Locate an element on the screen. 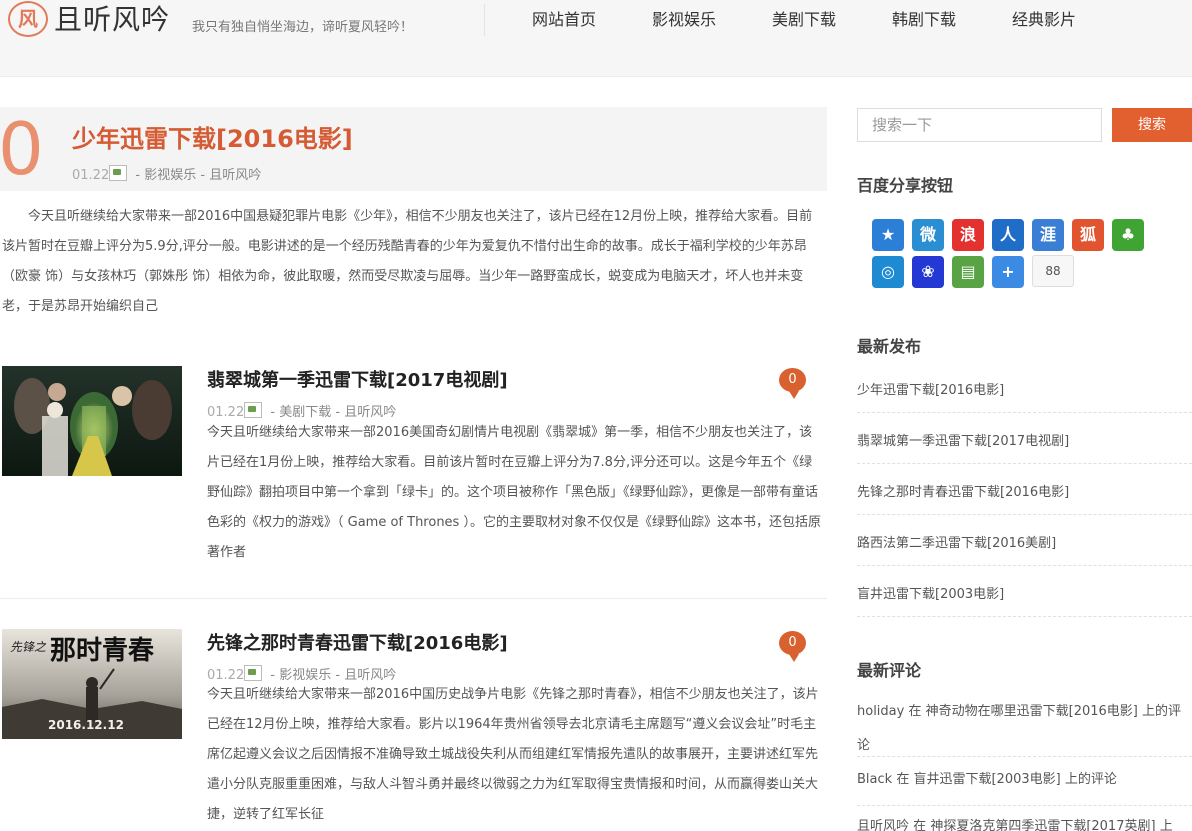  emerald-city-poster is located at coordinates (92, 421).